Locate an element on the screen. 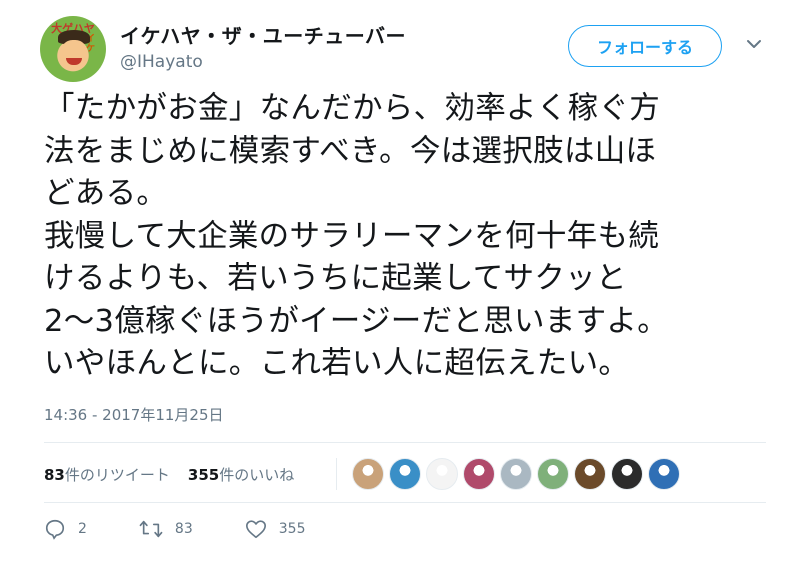 This screenshot has width=798, height=568. follow-button: フォローする is located at coordinates (645, 46).